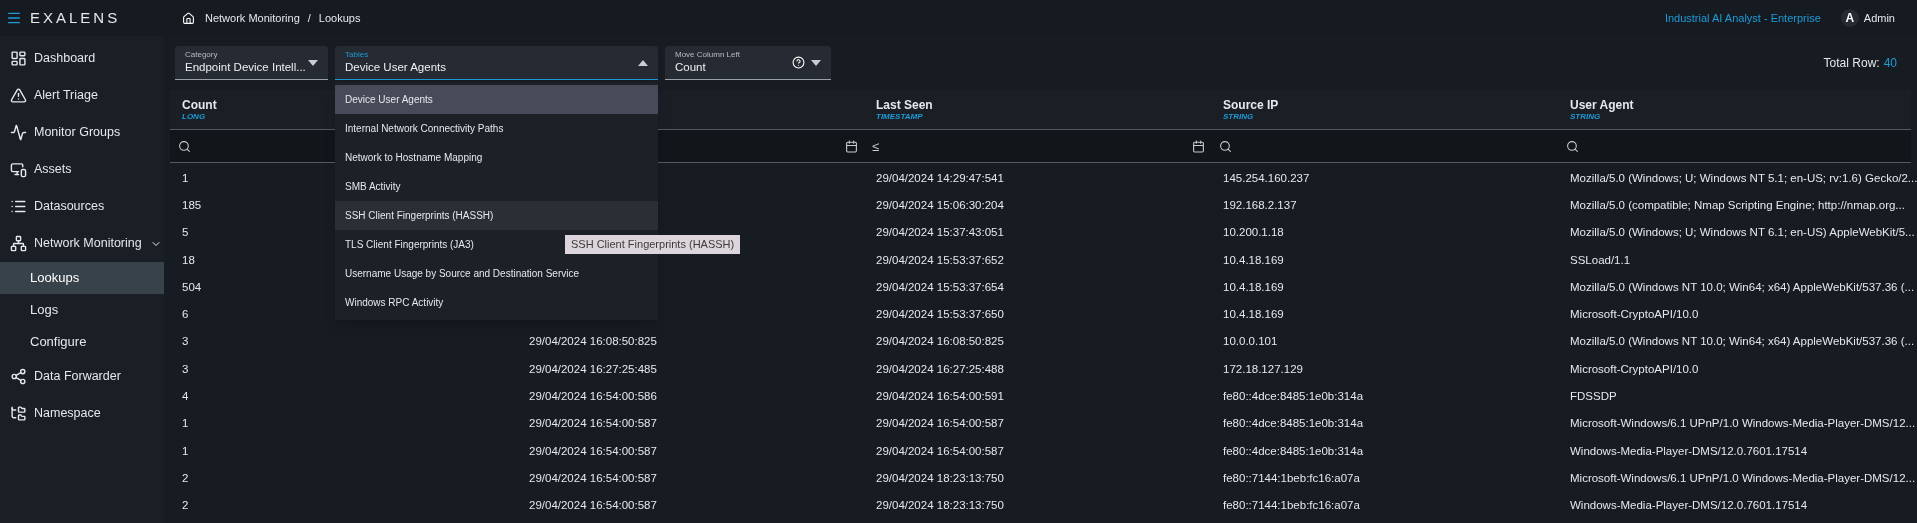  I want to click on table-cell: 192.168.2.137, so click(1260, 204).